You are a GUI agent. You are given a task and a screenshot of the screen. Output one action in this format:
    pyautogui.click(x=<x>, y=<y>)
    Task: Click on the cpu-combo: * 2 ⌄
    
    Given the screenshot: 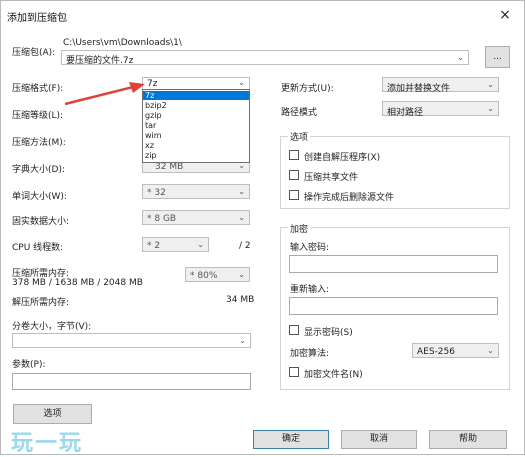 What is the action you would take?
    pyautogui.click(x=175, y=244)
    